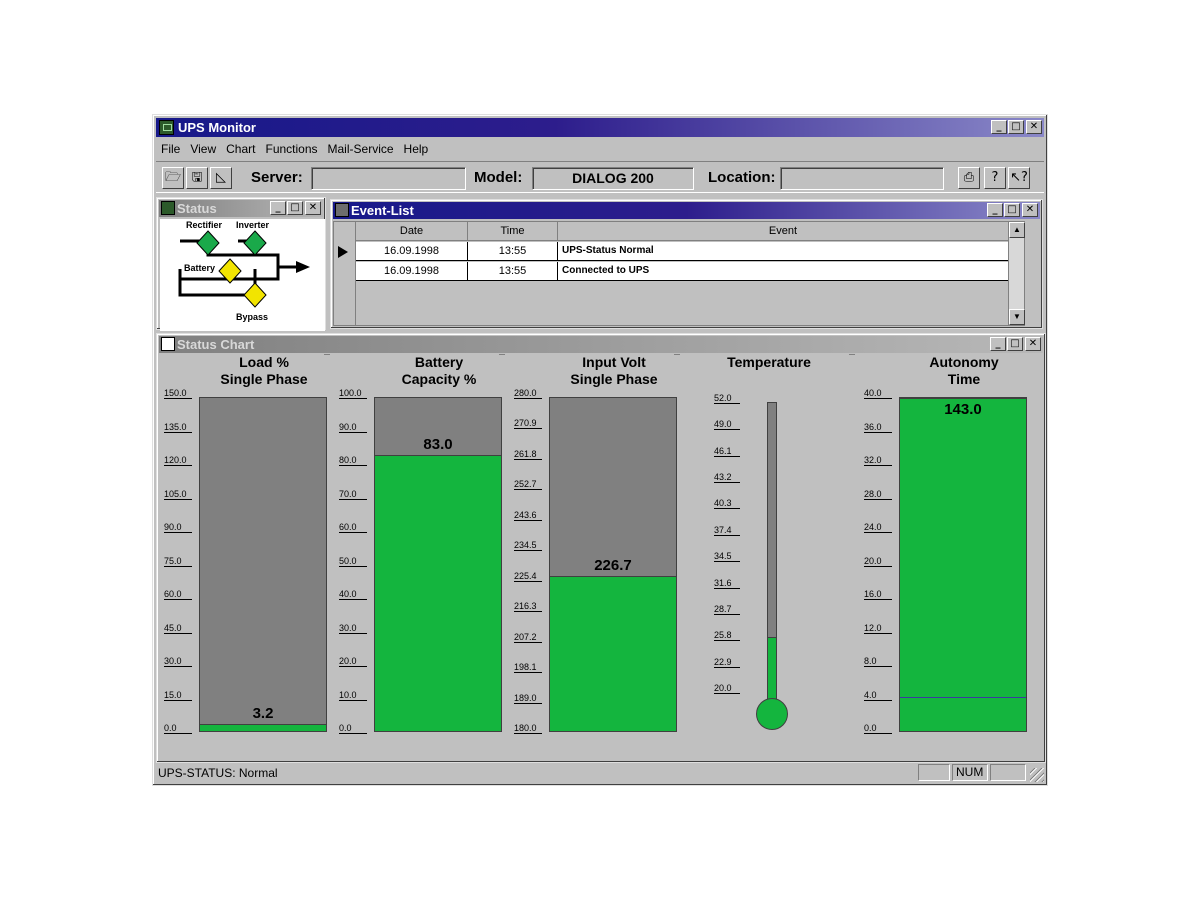 Image resolution: width=1200 pixels, height=900 pixels. I want to click on status-close-button: ✕, so click(313, 208).